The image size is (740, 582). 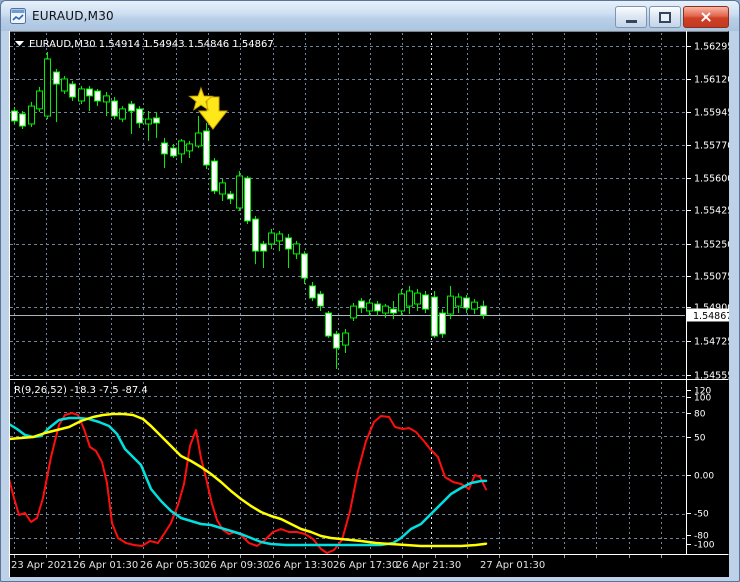 What do you see at coordinates (711, 376) in the screenshot?
I see `price-axis-label: 1.54555` at bounding box center [711, 376].